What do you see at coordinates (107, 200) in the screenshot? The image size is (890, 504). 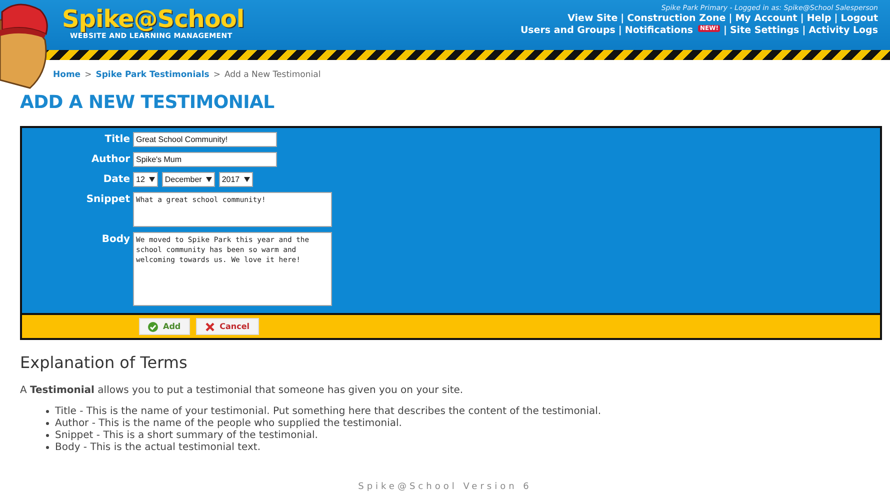 I see `field-label: Snippet` at bounding box center [107, 200].